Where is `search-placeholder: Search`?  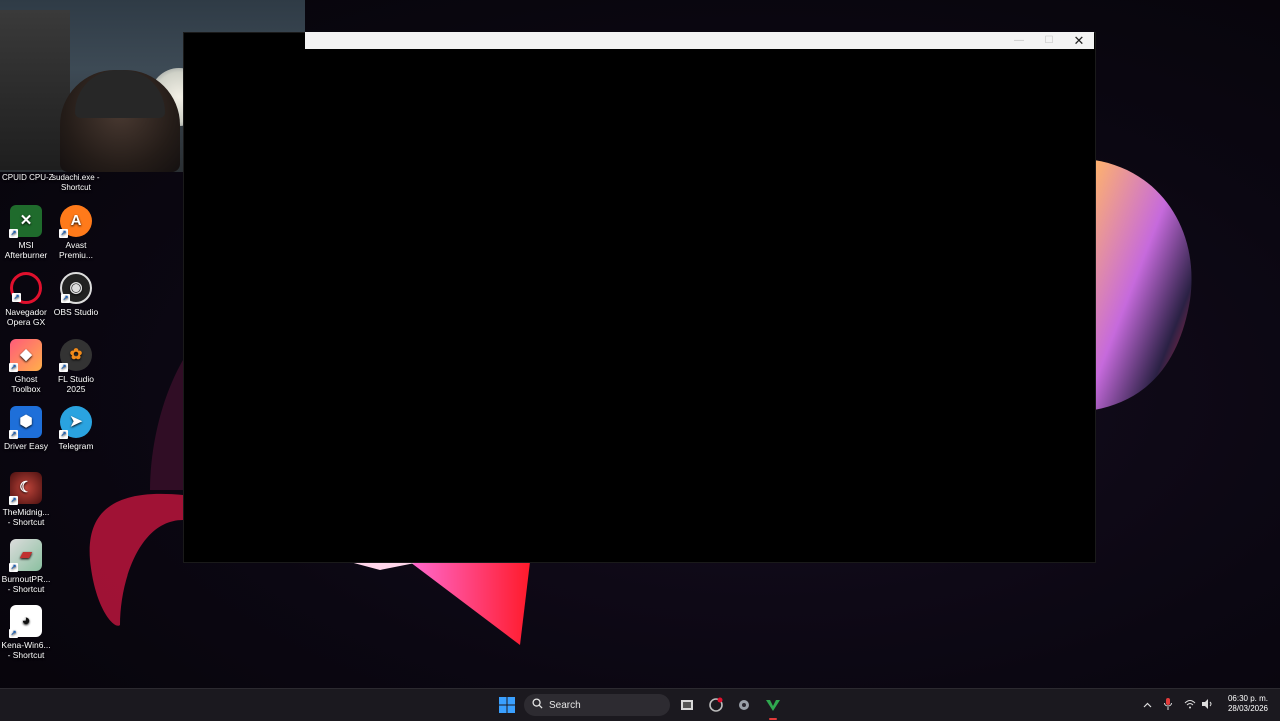 search-placeholder: Search is located at coordinates (565, 705).